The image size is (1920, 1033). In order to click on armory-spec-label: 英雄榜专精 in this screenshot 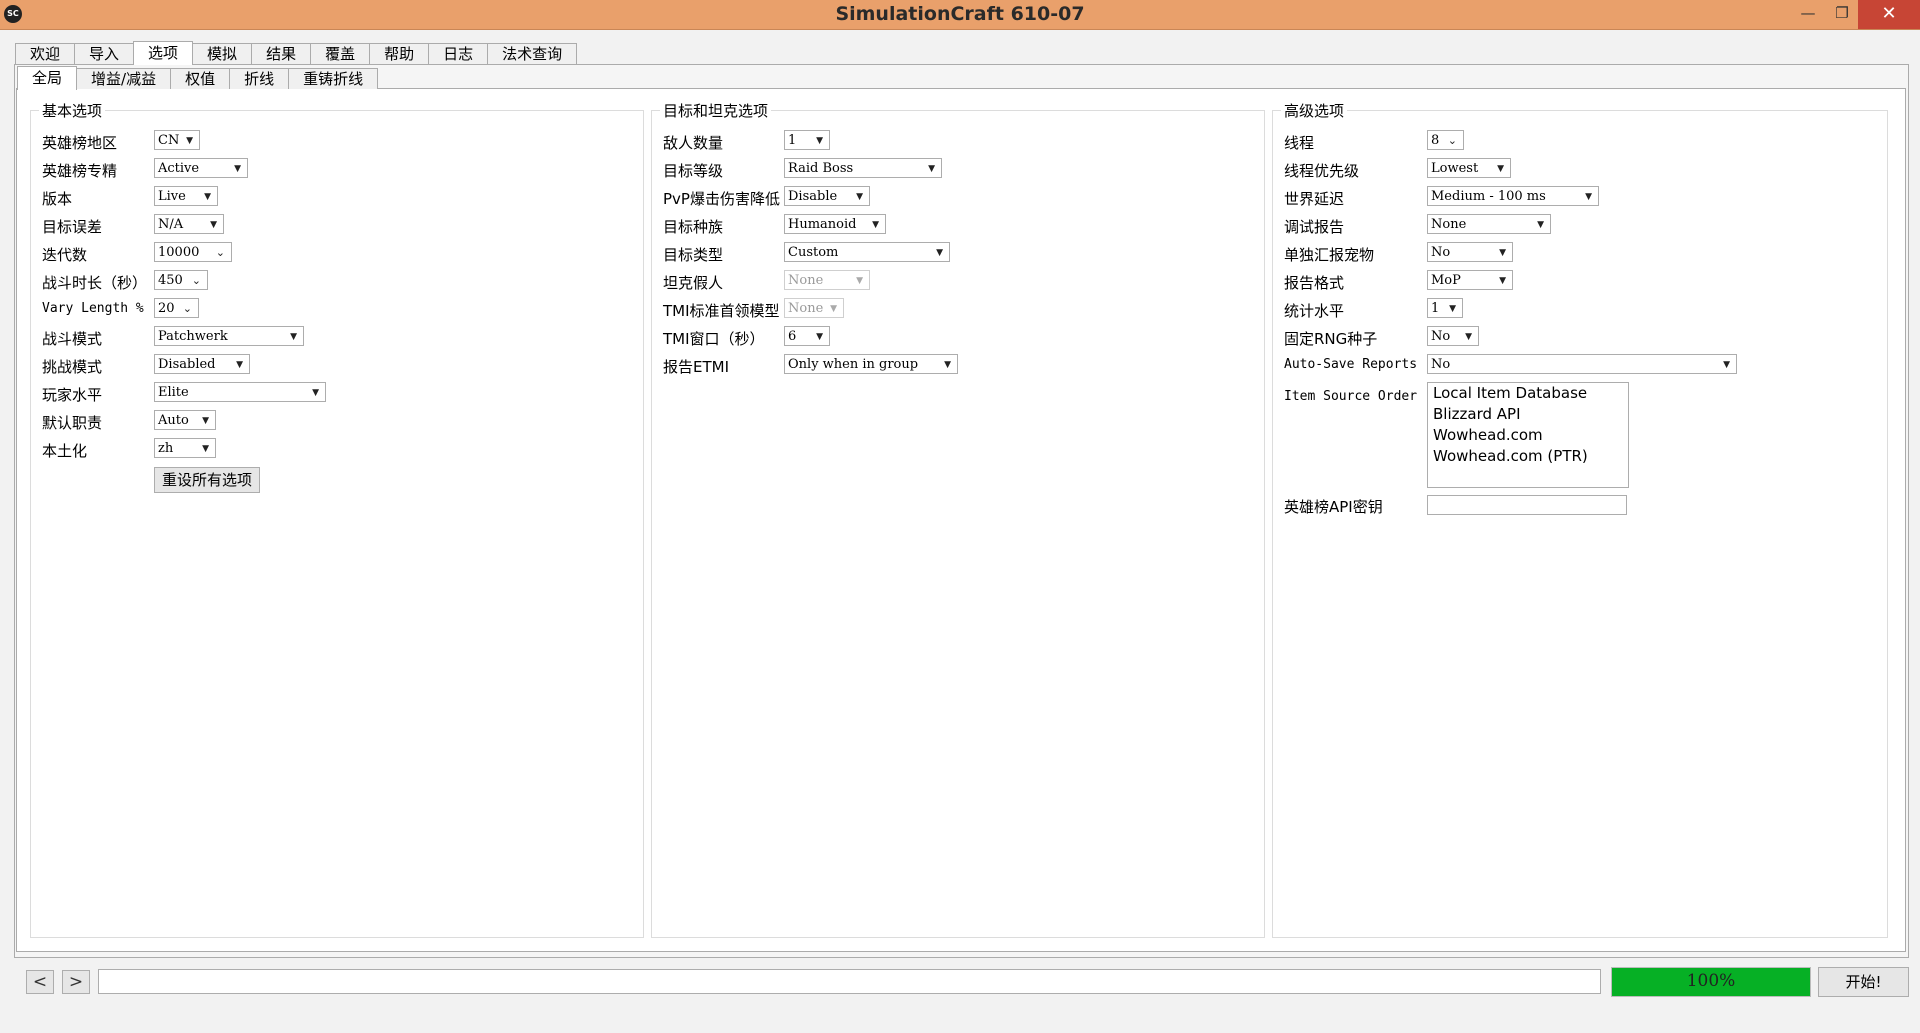, I will do `click(80, 171)`.